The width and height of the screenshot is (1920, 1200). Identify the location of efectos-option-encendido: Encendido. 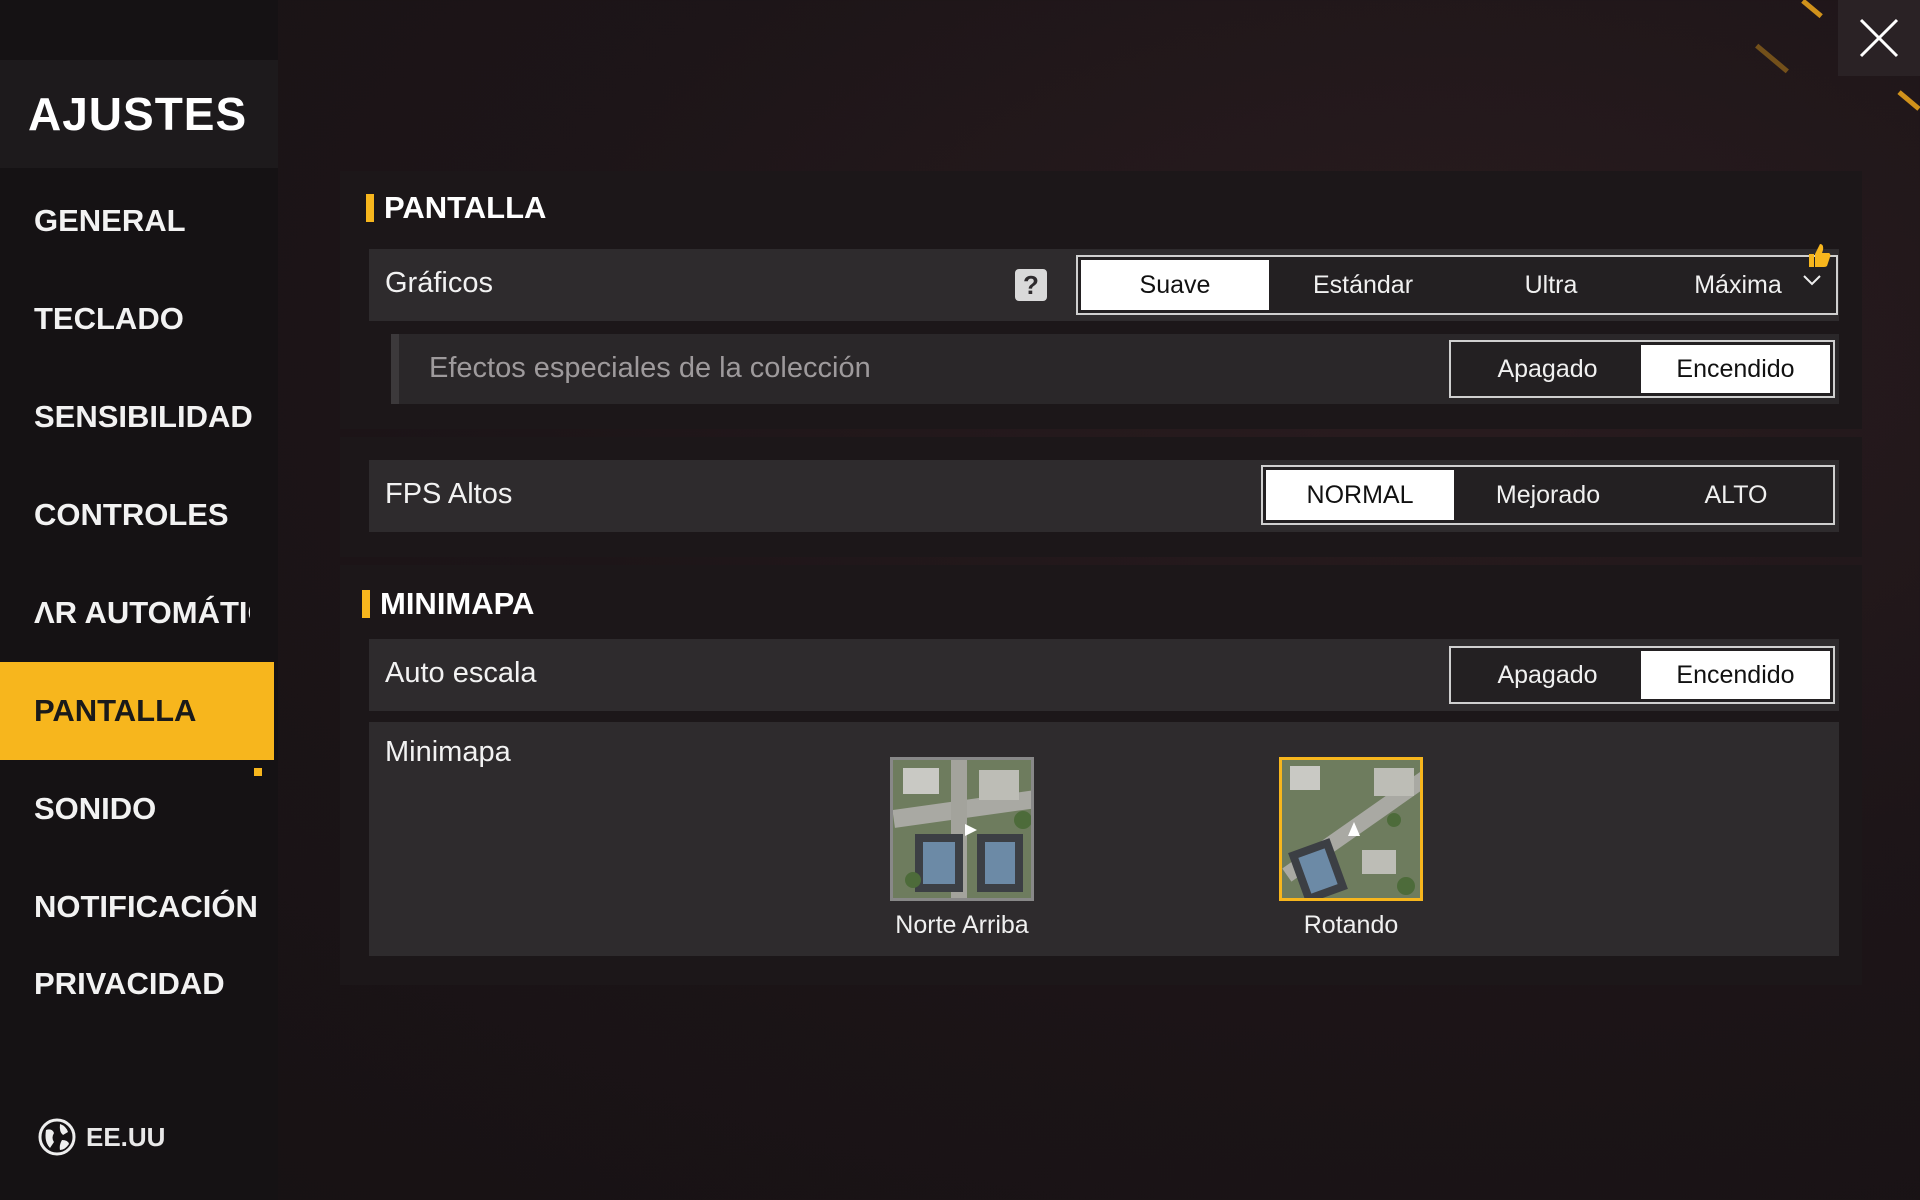
(1735, 369).